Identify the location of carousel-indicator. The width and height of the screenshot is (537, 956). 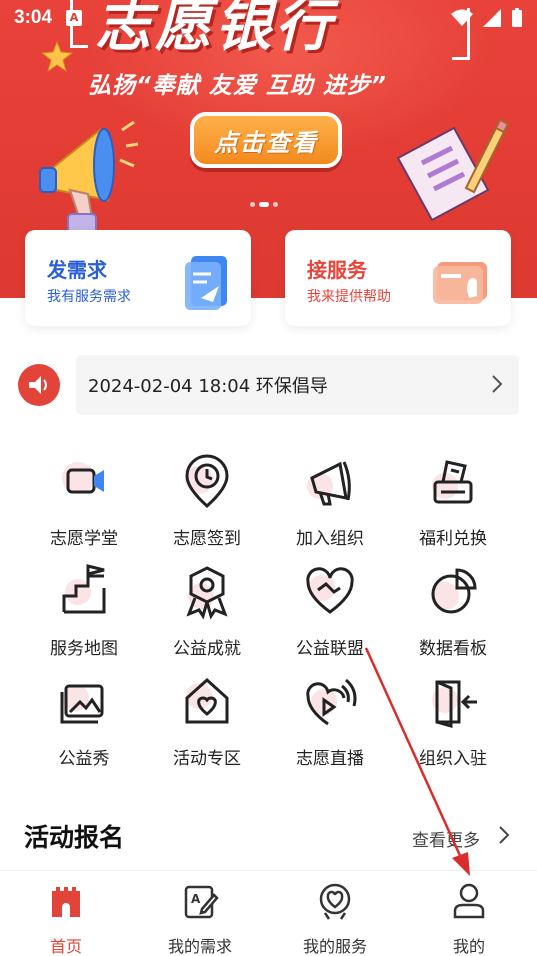
(264, 204).